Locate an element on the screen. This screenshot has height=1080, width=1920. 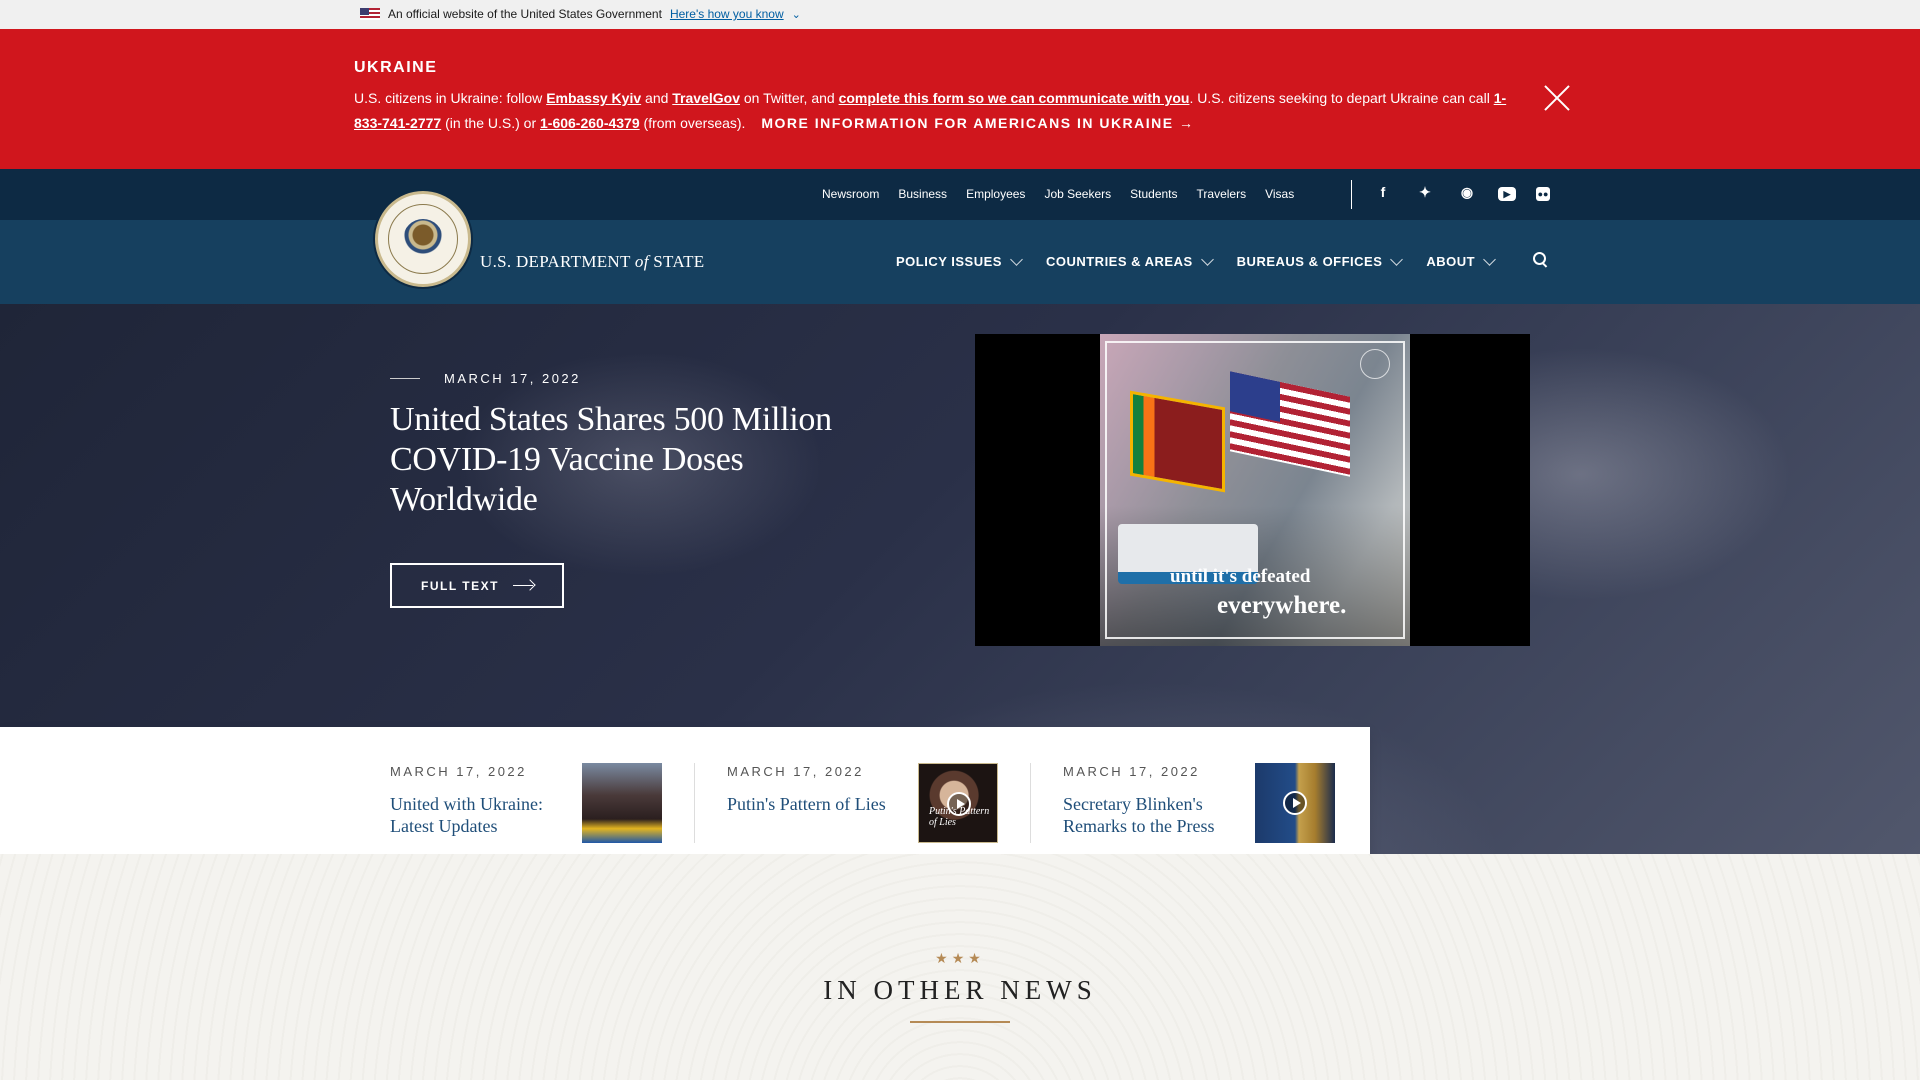
us-flag-icon is located at coordinates (370, 14).